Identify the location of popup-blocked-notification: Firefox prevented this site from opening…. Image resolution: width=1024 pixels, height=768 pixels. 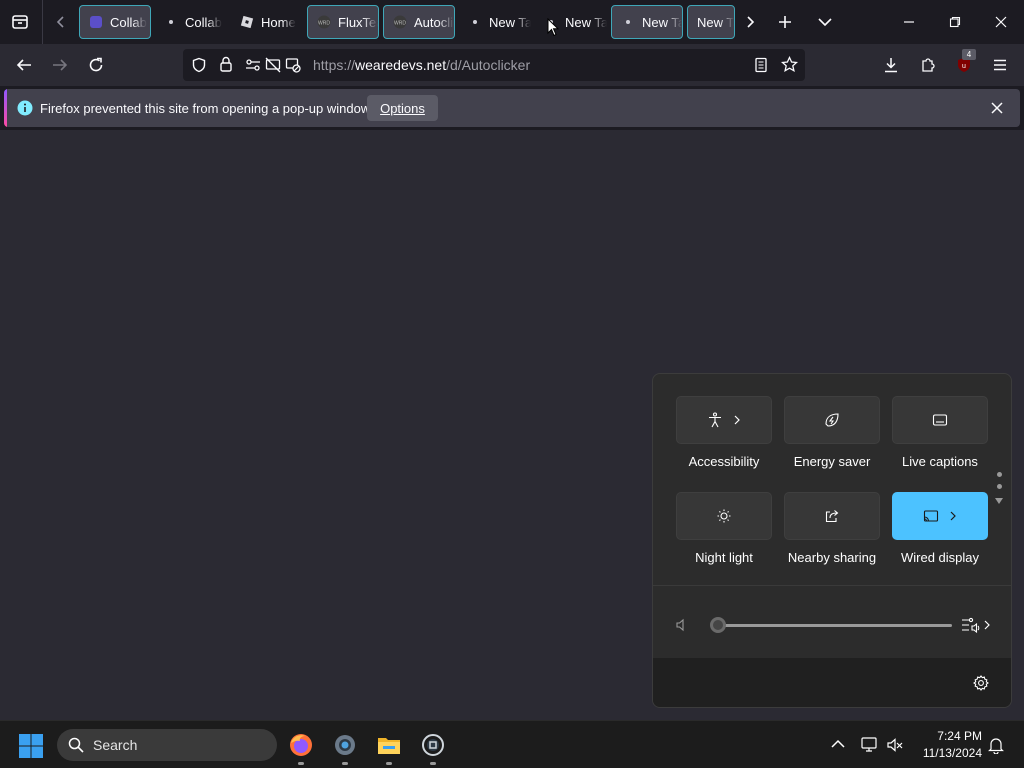
(512, 108).